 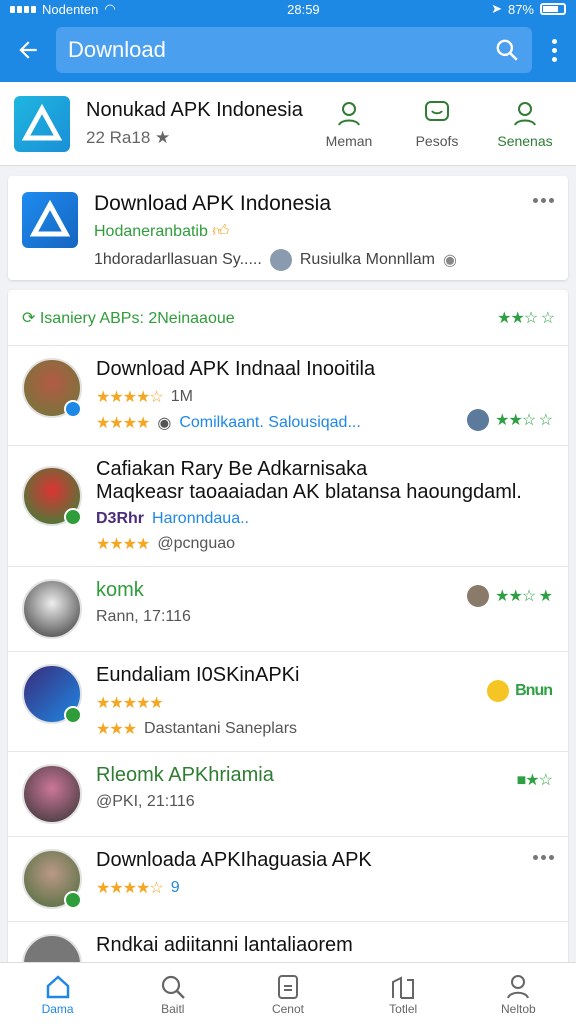 What do you see at coordinates (151, 231) in the screenshot?
I see `featured-subtitle: Hodaneranbatib` at bounding box center [151, 231].